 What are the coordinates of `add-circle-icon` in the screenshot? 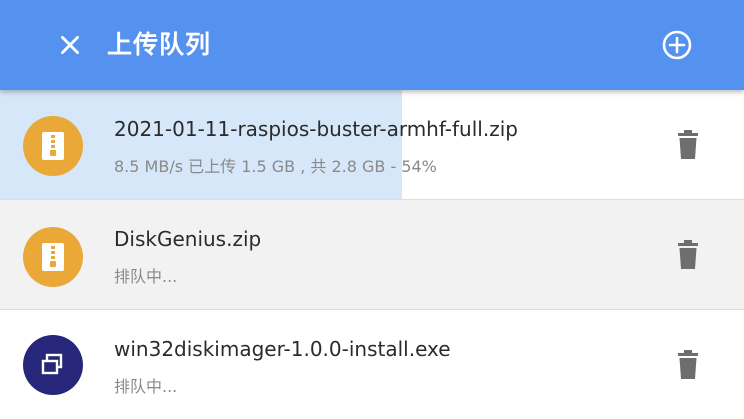 It's located at (677, 45).